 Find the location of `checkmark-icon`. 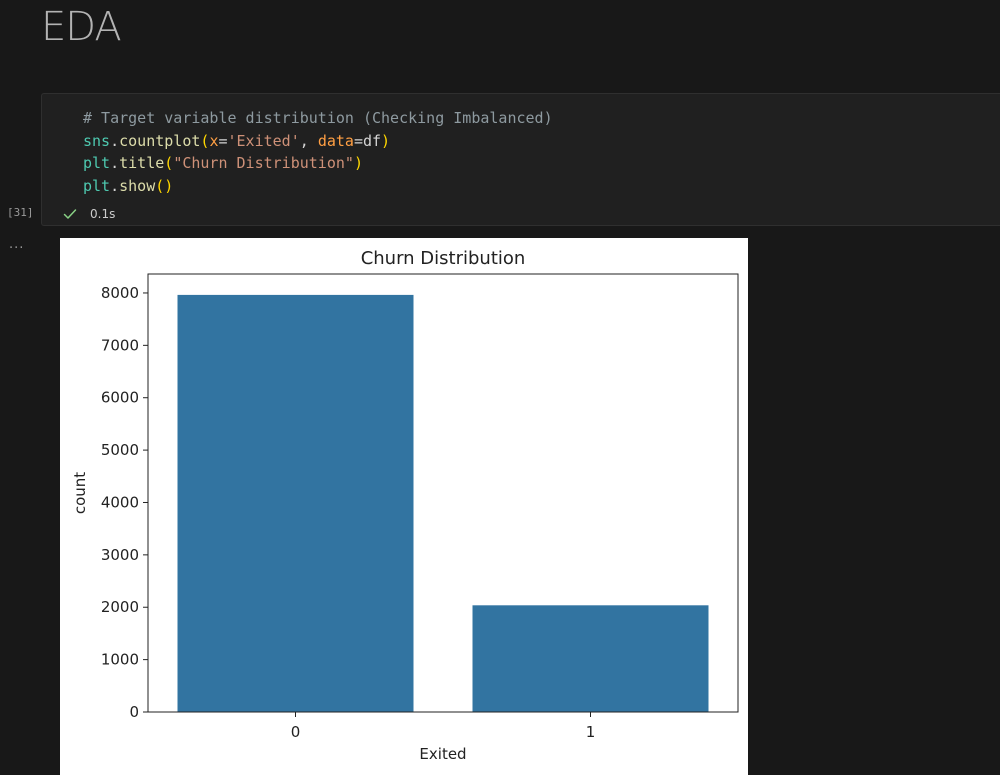

checkmark-icon is located at coordinates (70, 214).